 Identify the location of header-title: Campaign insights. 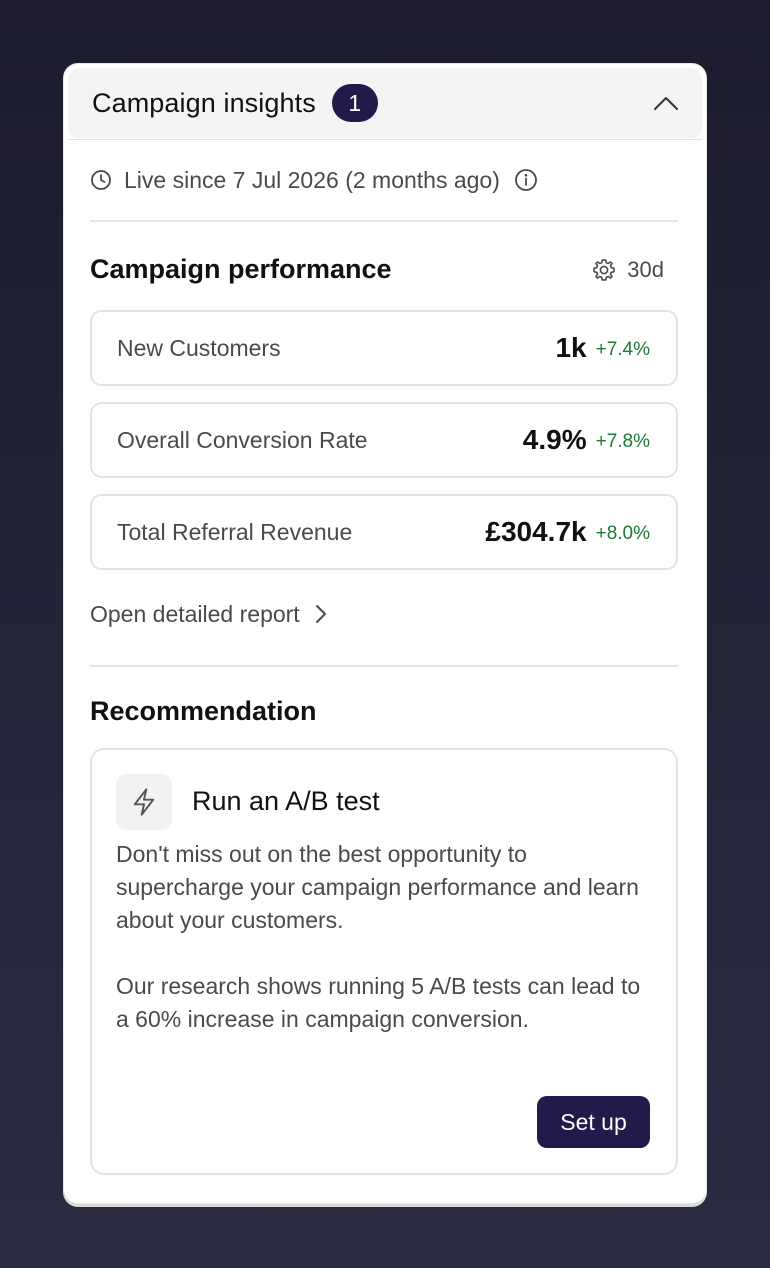
(204, 102).